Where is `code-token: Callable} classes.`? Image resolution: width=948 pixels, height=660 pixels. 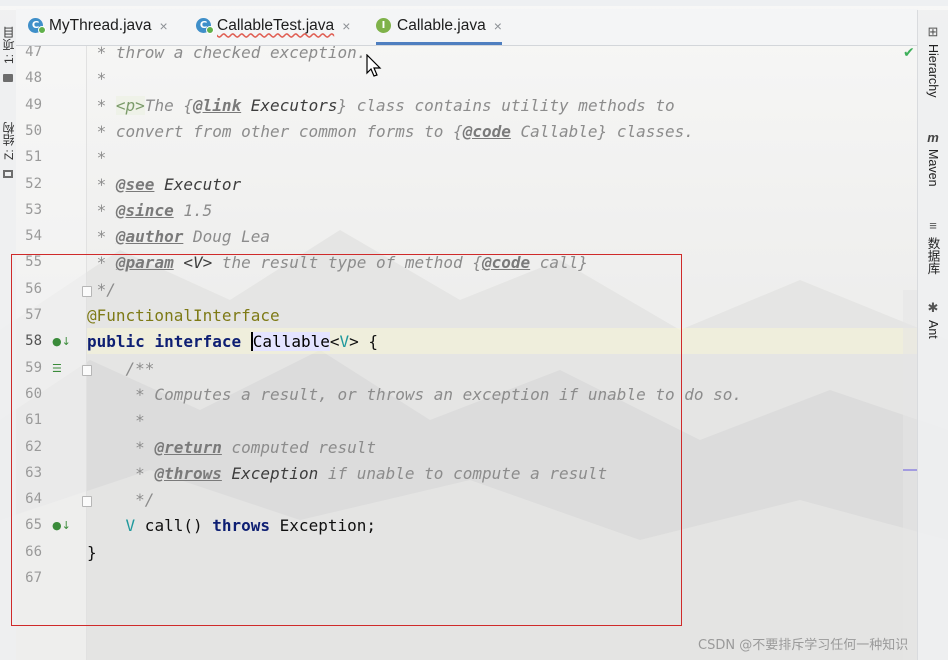 code-token: Callable} classes. is located at coordinates (602, 131).